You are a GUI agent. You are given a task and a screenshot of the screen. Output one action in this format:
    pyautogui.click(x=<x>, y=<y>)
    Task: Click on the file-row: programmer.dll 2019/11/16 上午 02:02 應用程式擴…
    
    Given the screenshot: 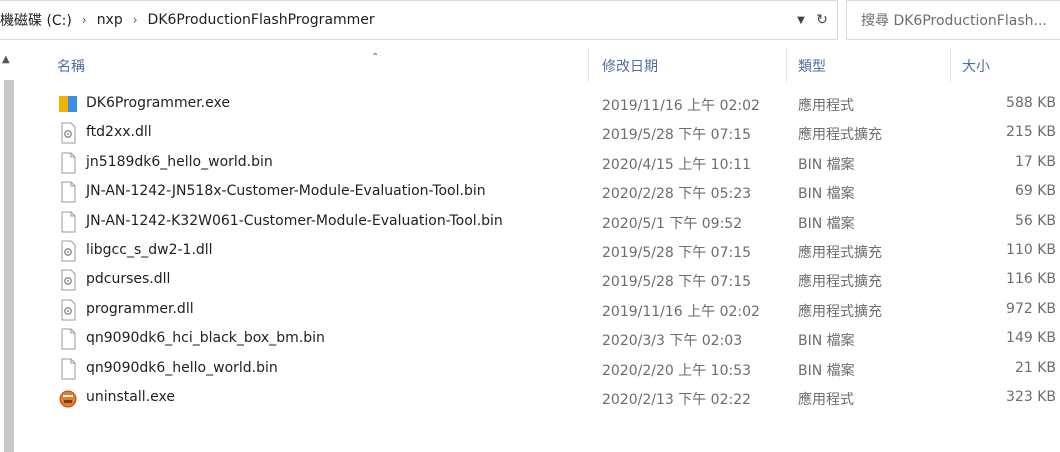 What is the action you would take?
    pyautogui.click(x=530, y=310)
    